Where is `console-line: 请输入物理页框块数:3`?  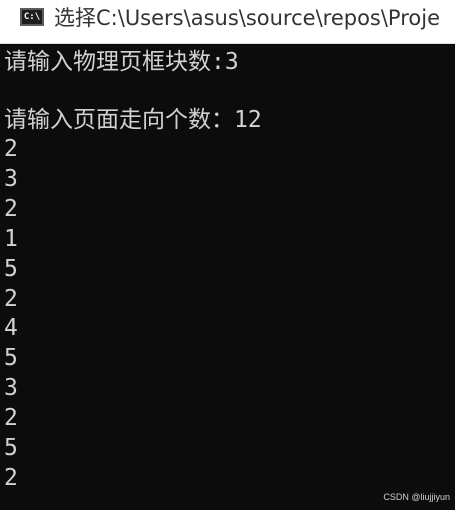
console-line: 请输入物理页框块数:3 is located at coordinates (121, 62).